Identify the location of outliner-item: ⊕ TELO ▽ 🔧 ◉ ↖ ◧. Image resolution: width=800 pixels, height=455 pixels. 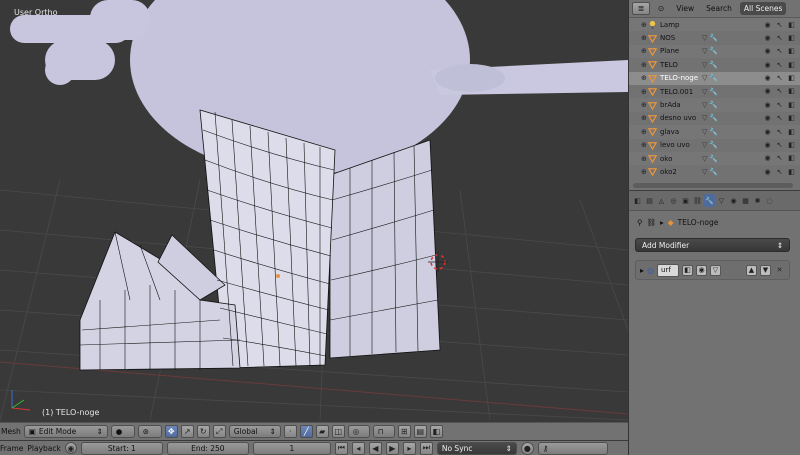
(714, 64).